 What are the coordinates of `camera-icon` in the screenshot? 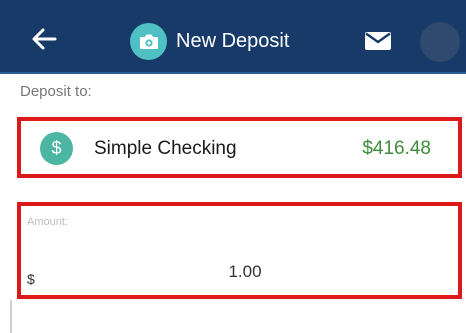 It's located at (148, 41).